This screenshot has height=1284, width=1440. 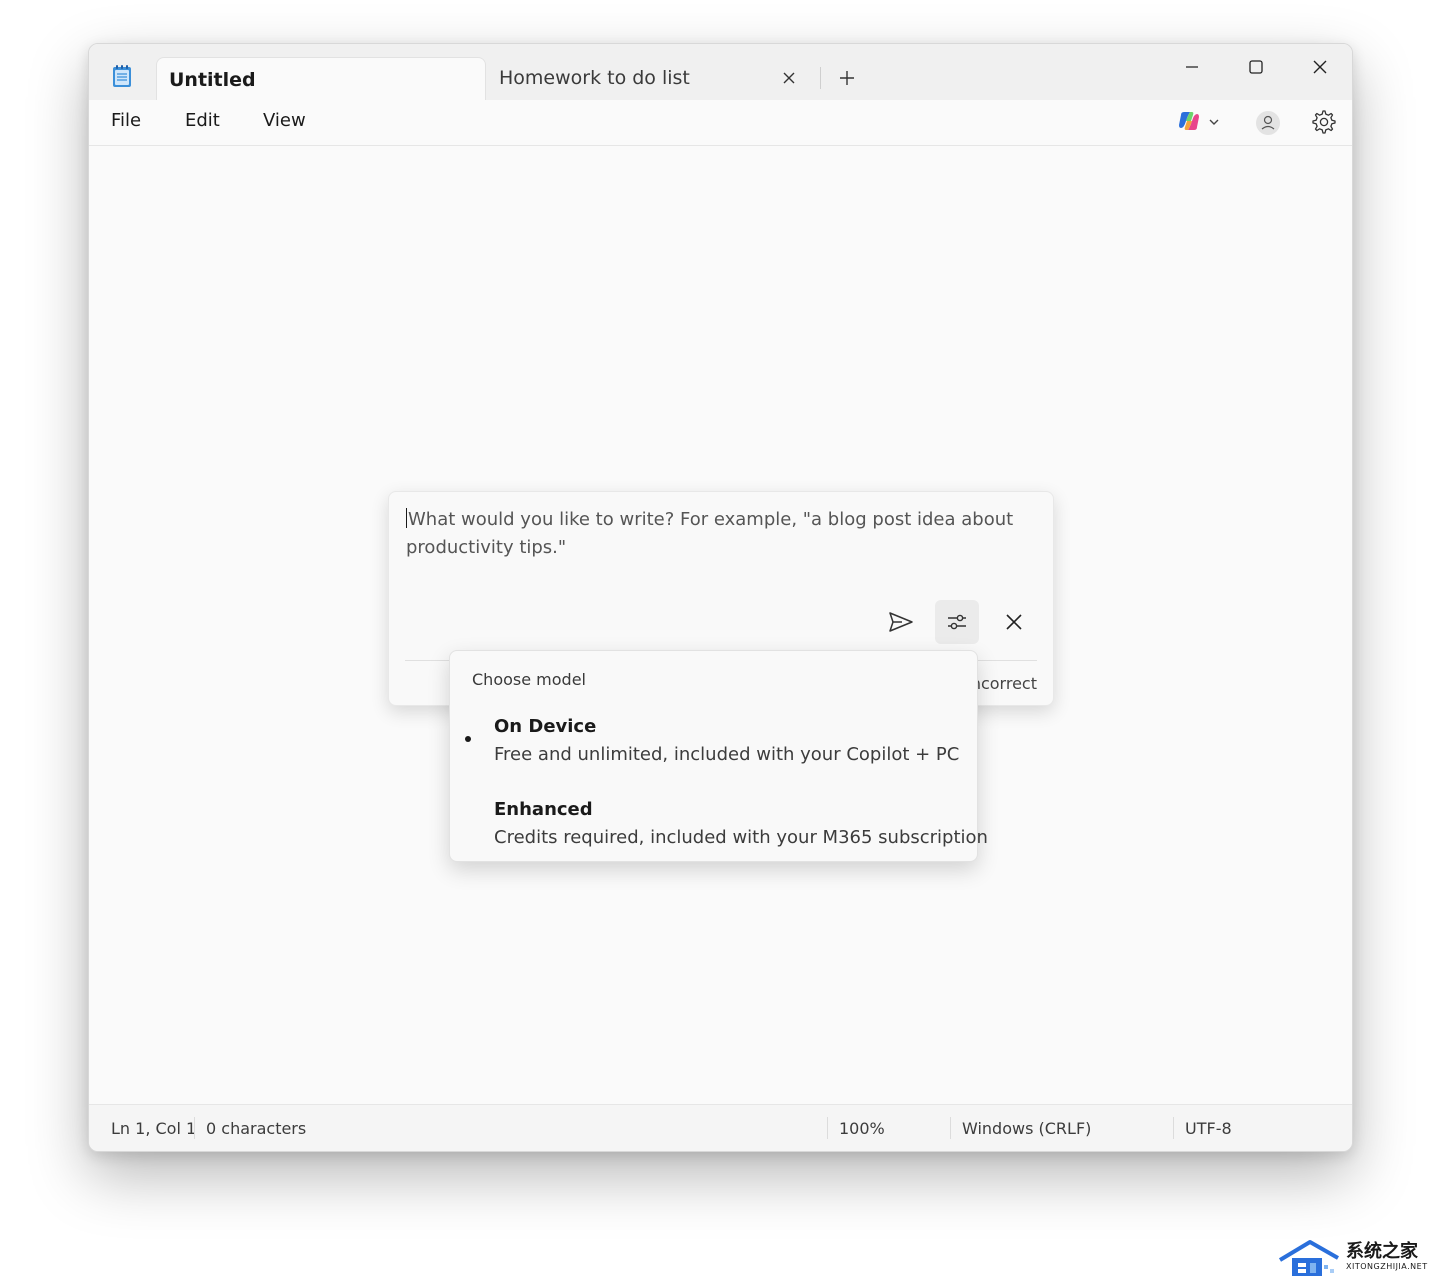 What do you see at coordinates (957, 622) in the screenshot?
I see `sliders-icon` at bounding box center [957, 622].